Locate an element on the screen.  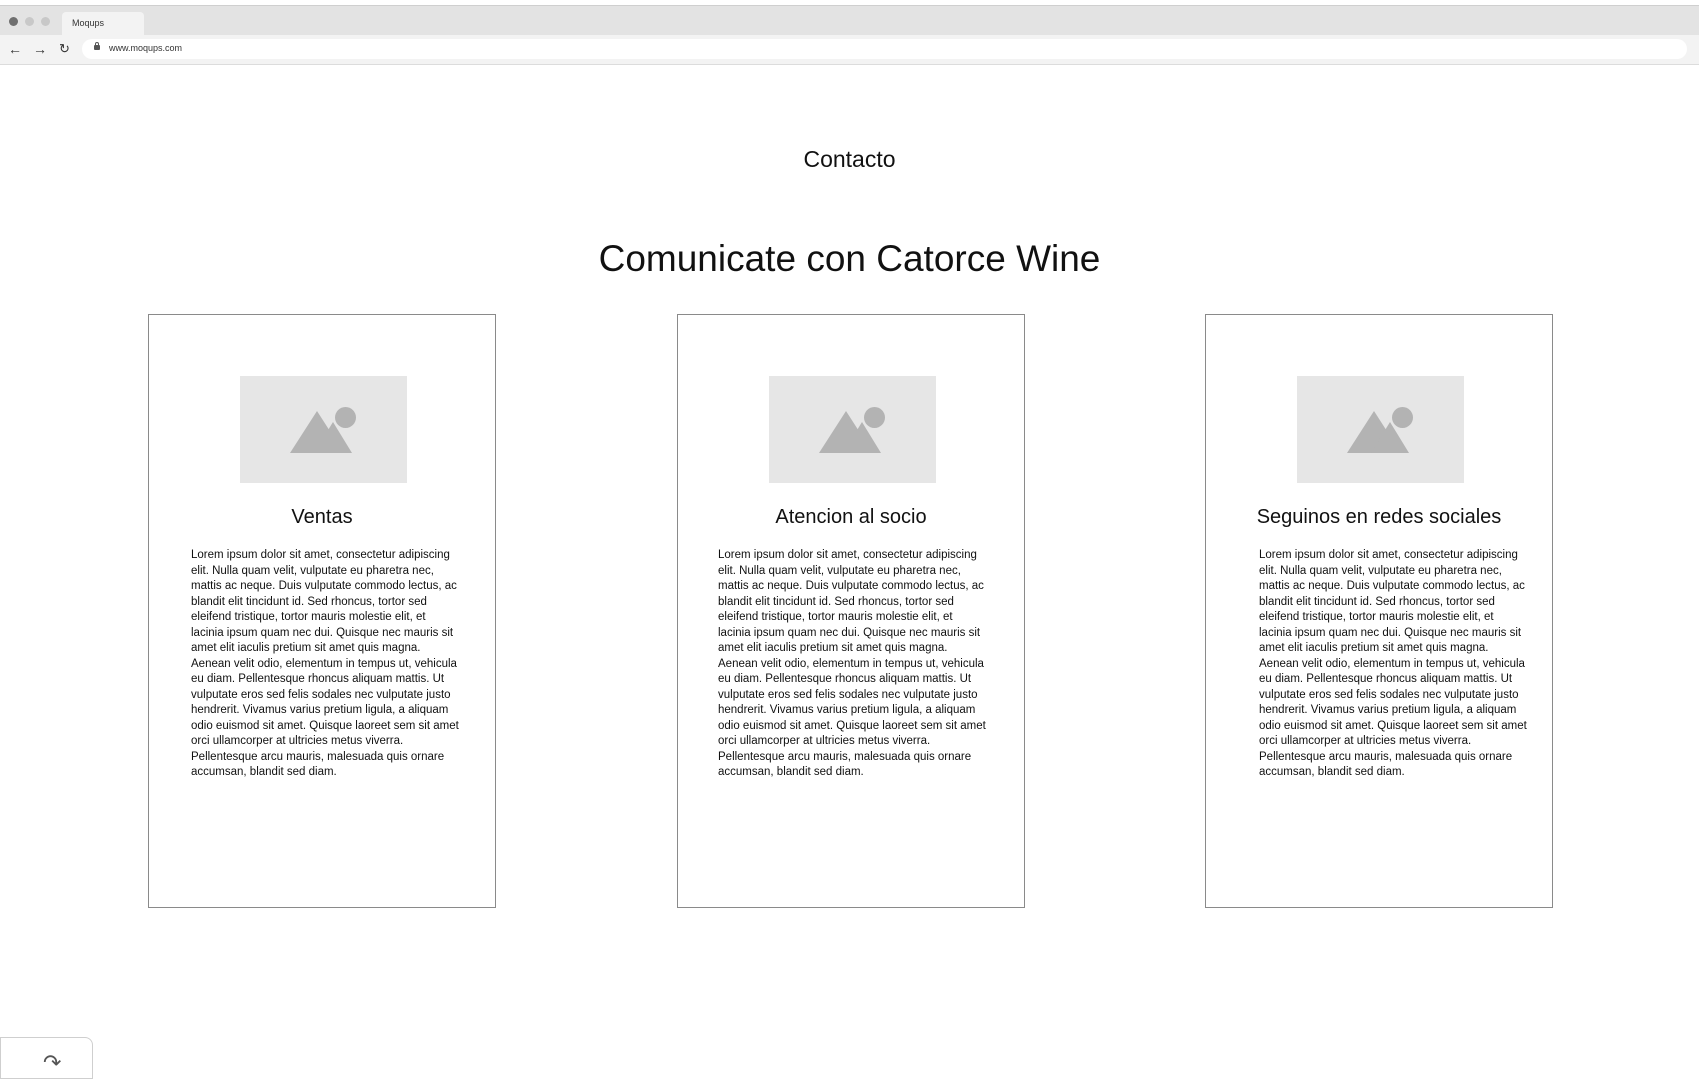
url-text: www.moqups.com is located at coordinates (146, 48).